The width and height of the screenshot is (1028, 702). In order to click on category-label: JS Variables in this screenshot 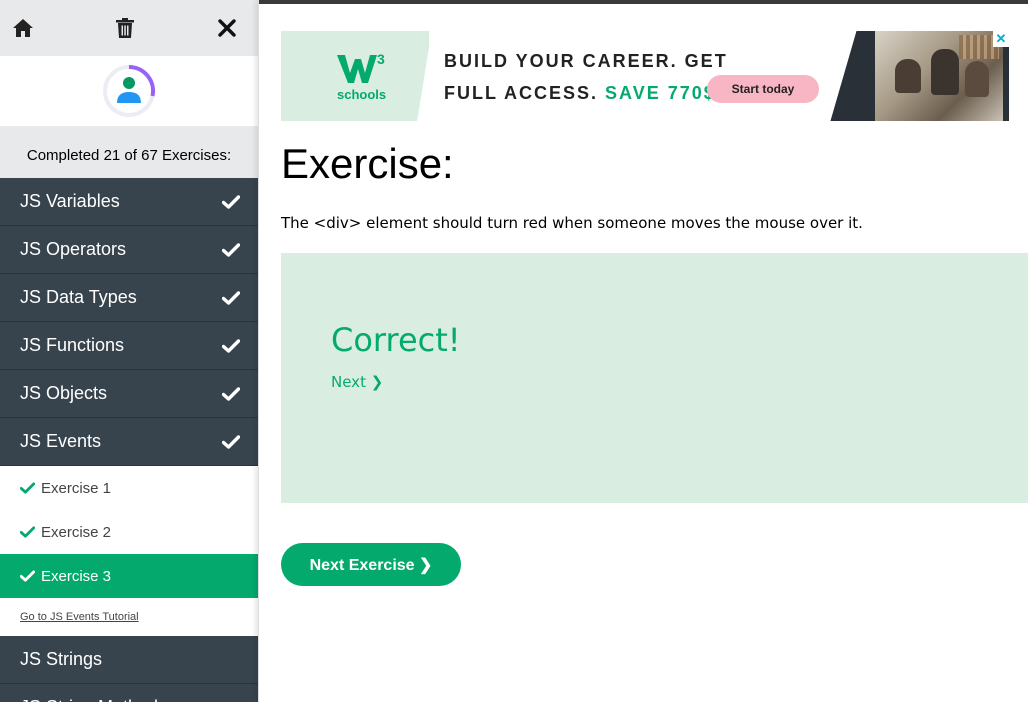, I will do `click(70, 201)`.